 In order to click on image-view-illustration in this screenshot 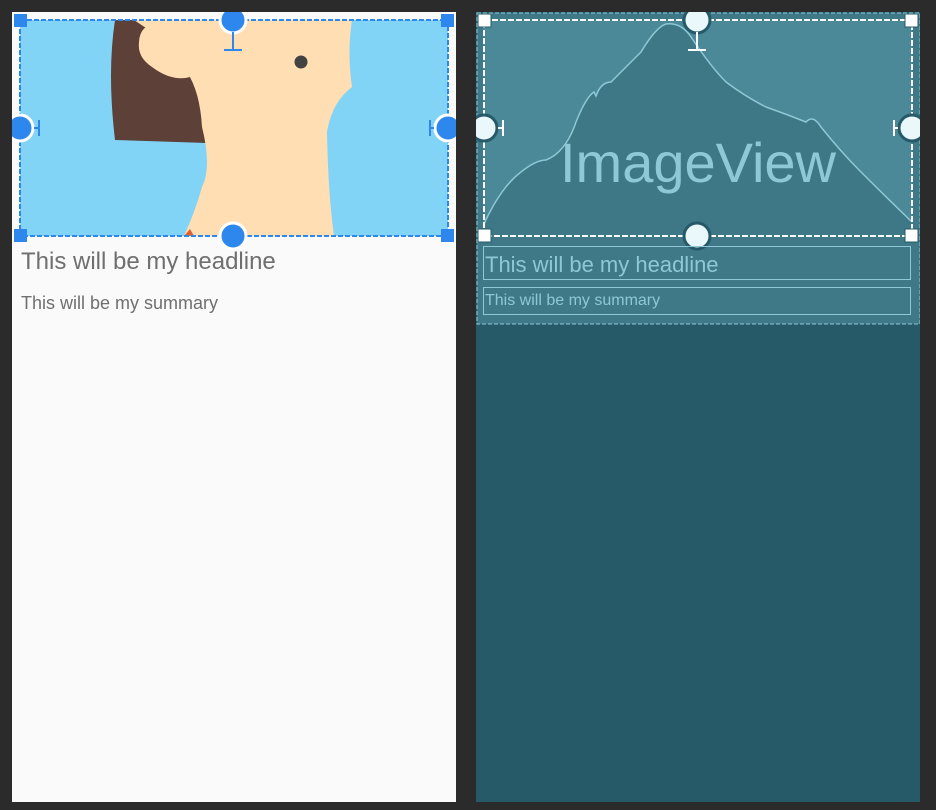, I will do `click(234, 128)`.